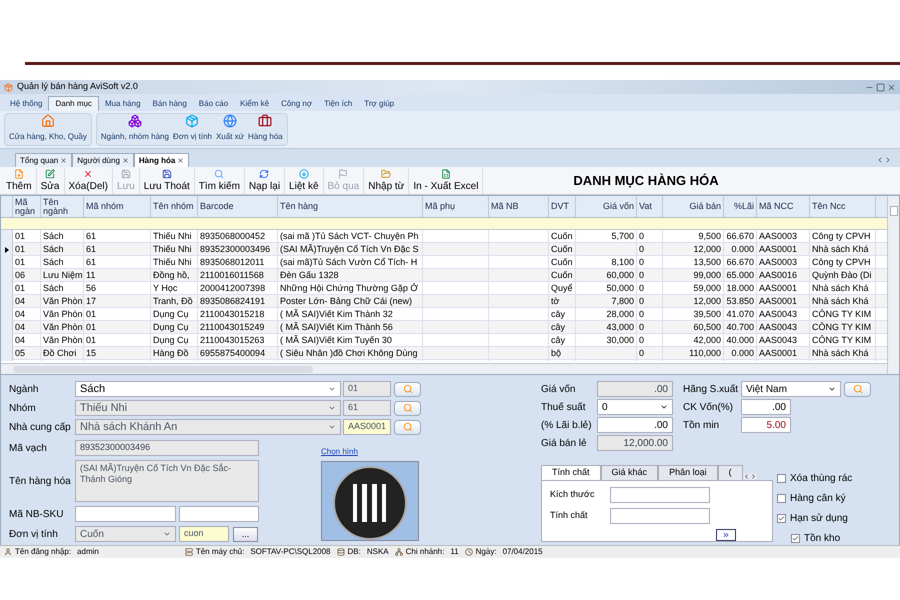  Describe the element at coordinates (213, 103) in the screenshot. I see `menu-tab: Báo cáo` at that location.